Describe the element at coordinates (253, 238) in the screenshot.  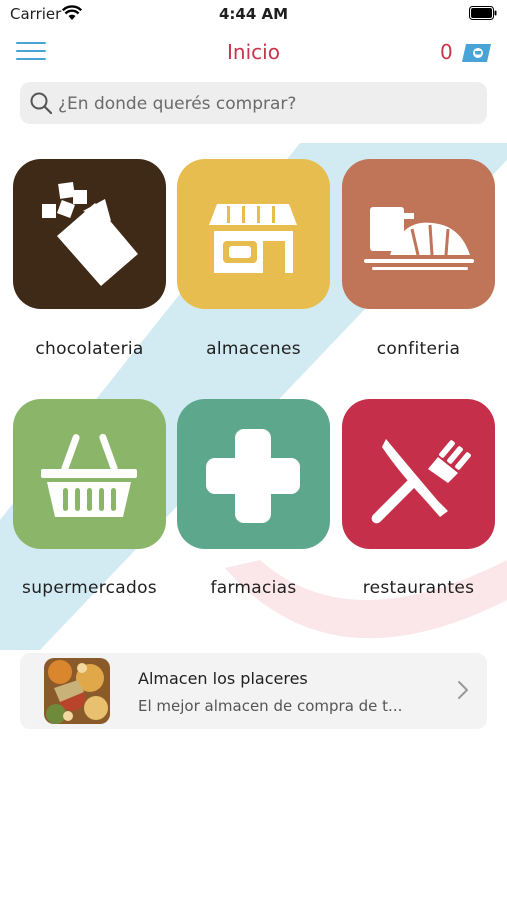
I see `storefront-icon` at that location.